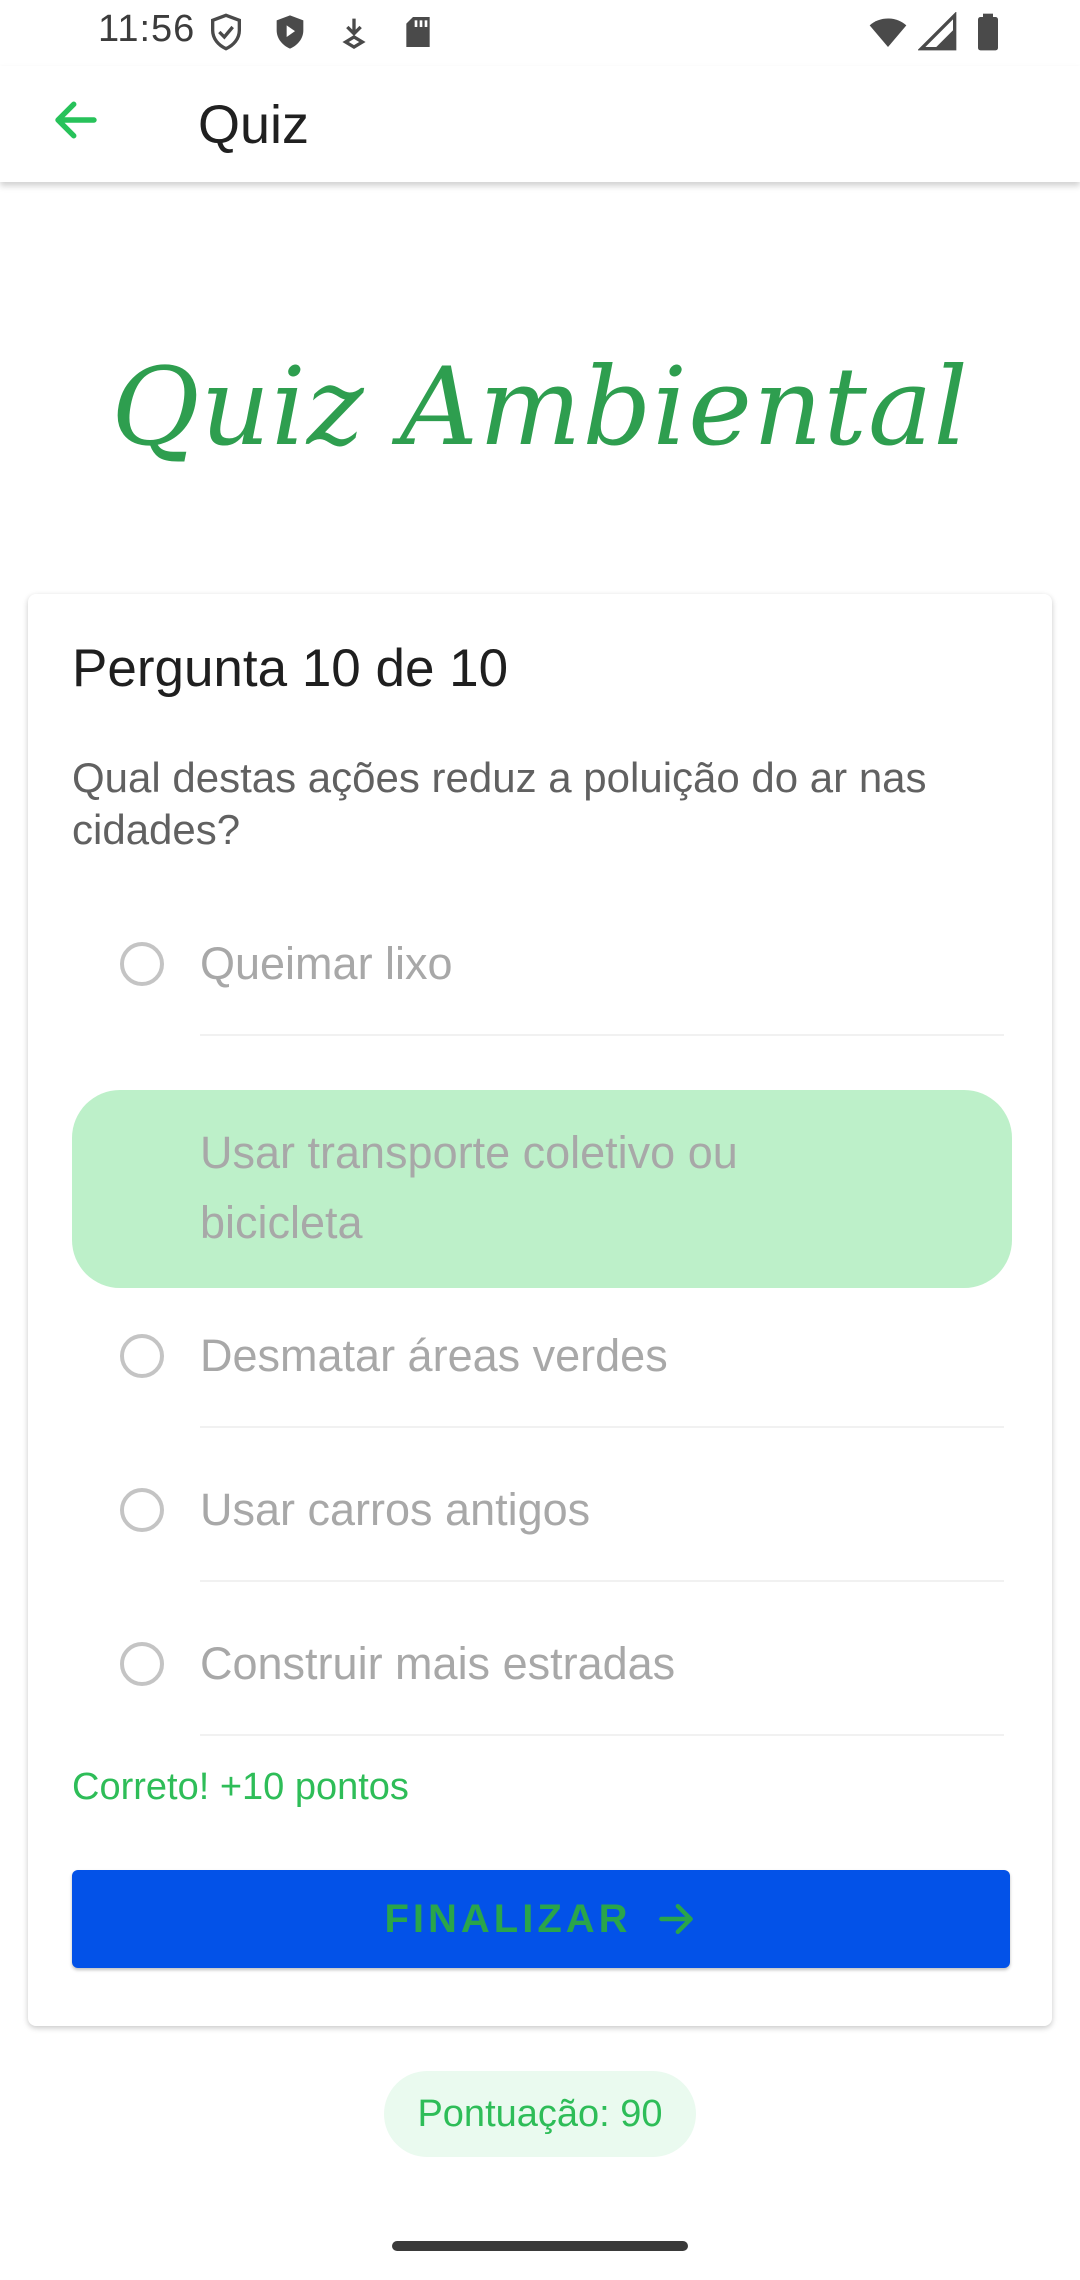  I want to click on arrow-forward-icon, so click(675, 1919).